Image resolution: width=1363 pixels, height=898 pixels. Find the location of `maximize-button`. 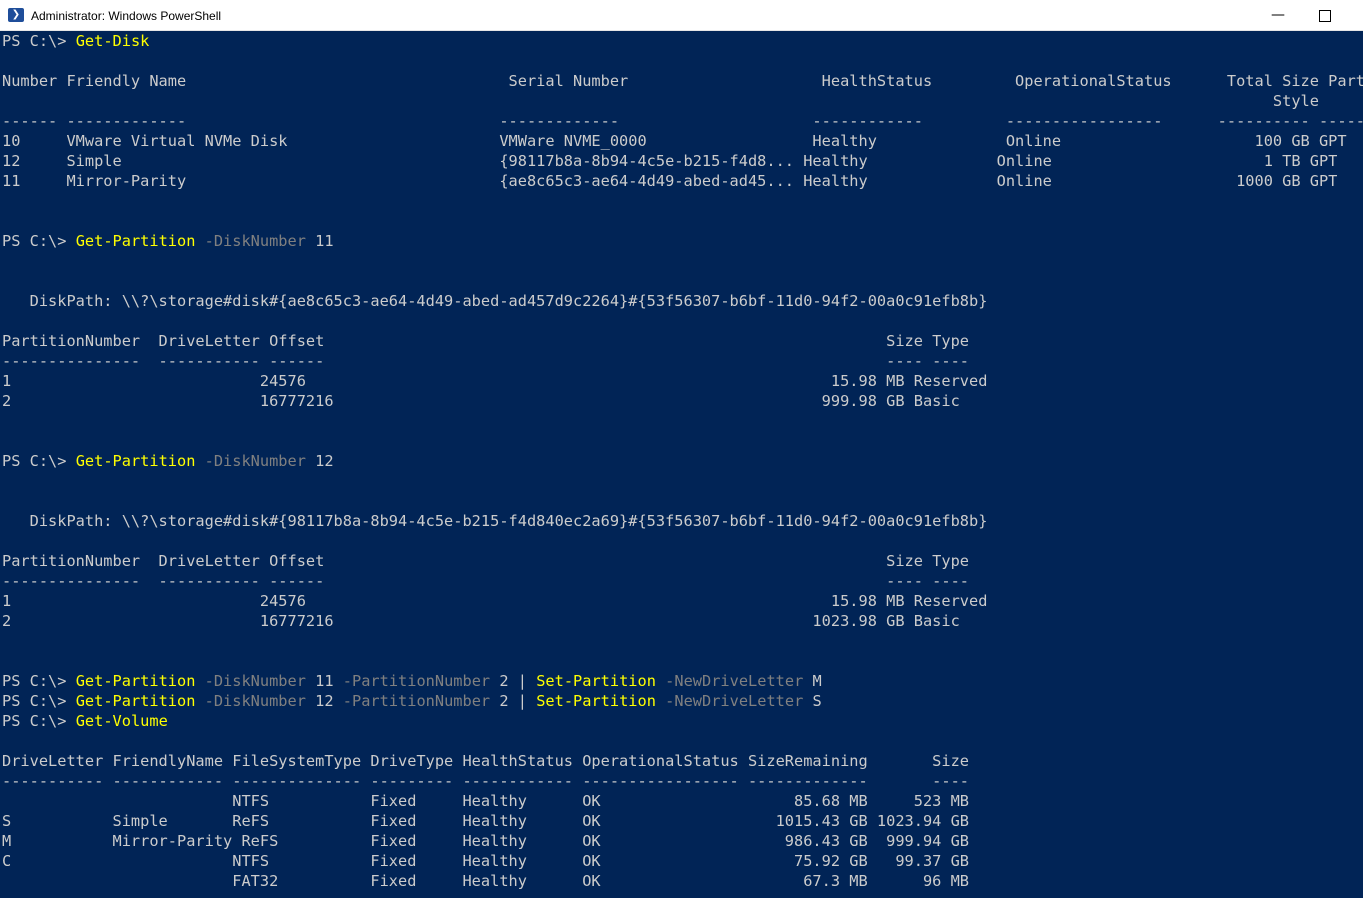

maximize-button is located at coordinates (1325, 15).